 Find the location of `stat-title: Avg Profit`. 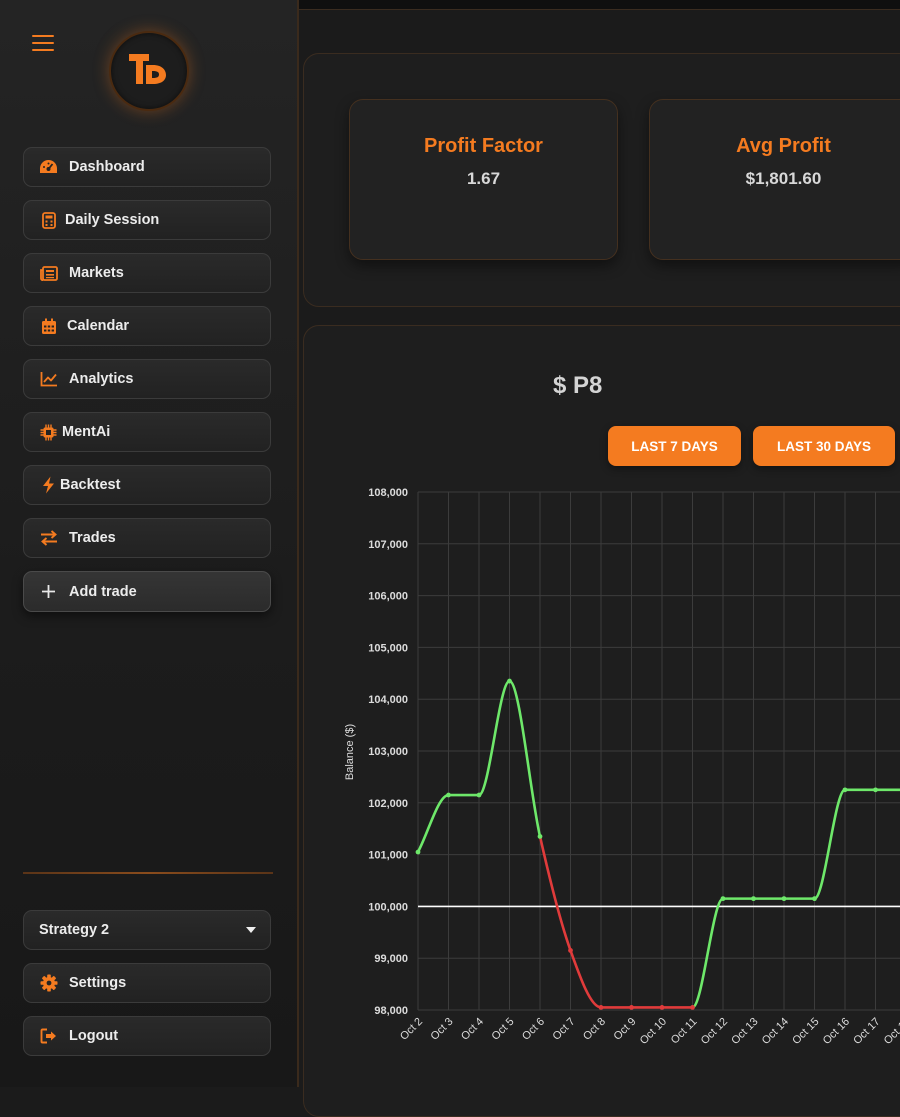

stat-title: Avg Profit is located at coordinates (783, 146).